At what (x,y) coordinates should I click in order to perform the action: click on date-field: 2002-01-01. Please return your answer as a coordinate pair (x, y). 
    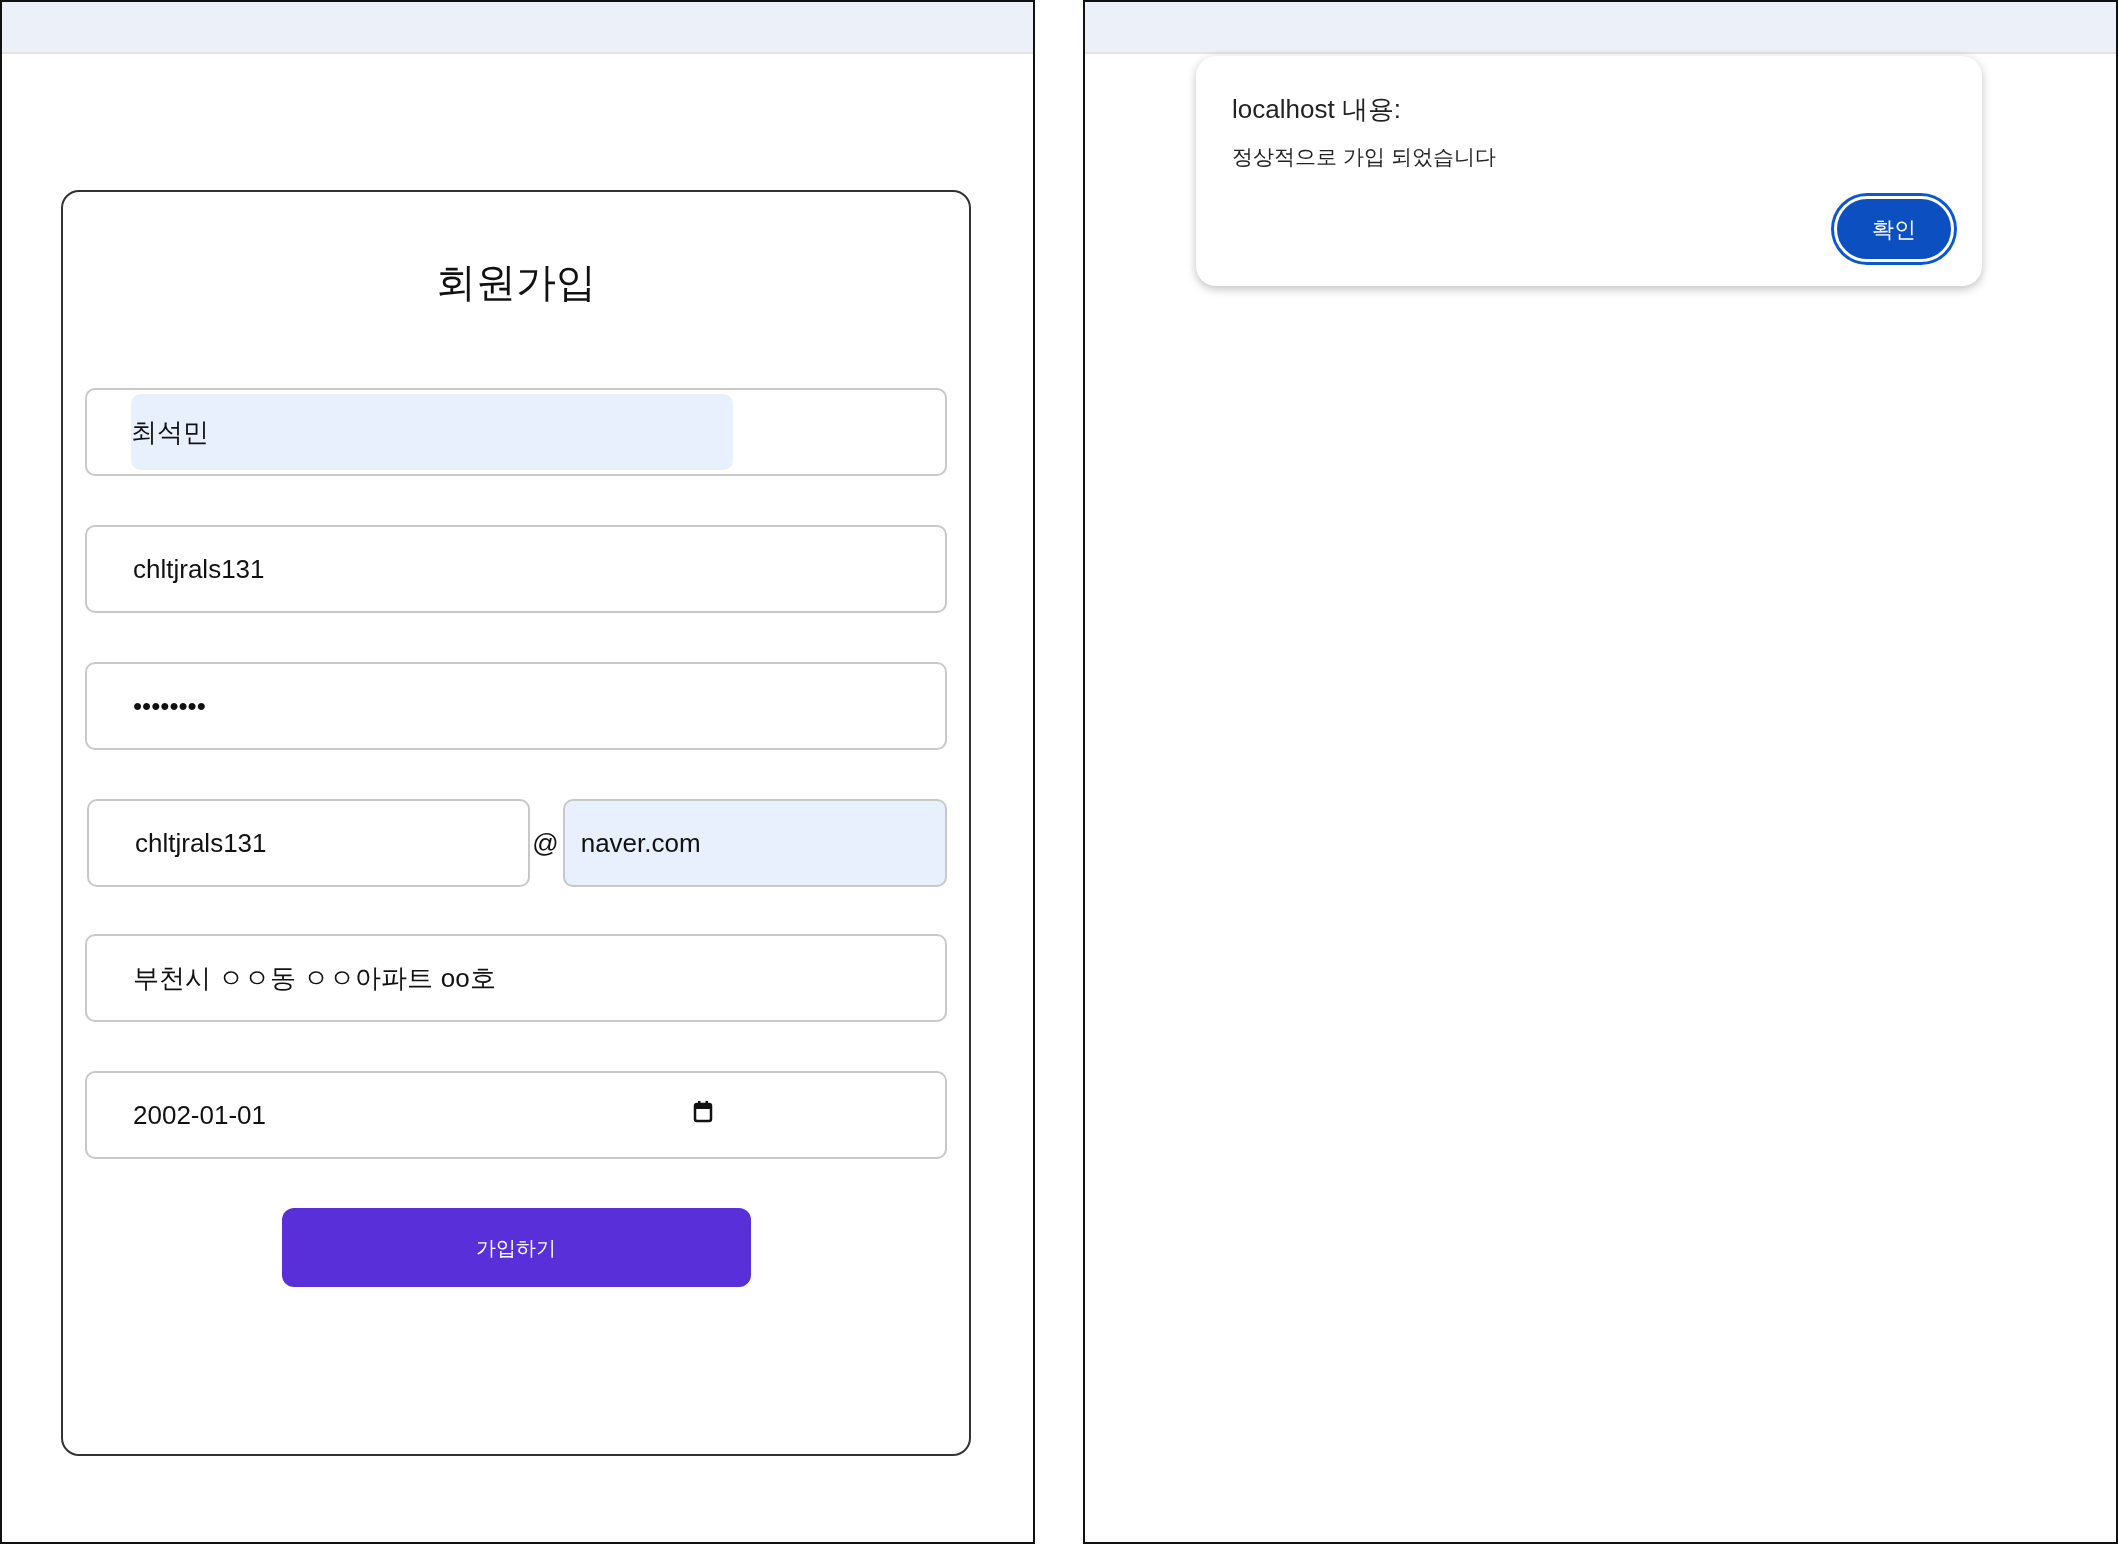
    Looking at the image, I should click on (516, 1115).